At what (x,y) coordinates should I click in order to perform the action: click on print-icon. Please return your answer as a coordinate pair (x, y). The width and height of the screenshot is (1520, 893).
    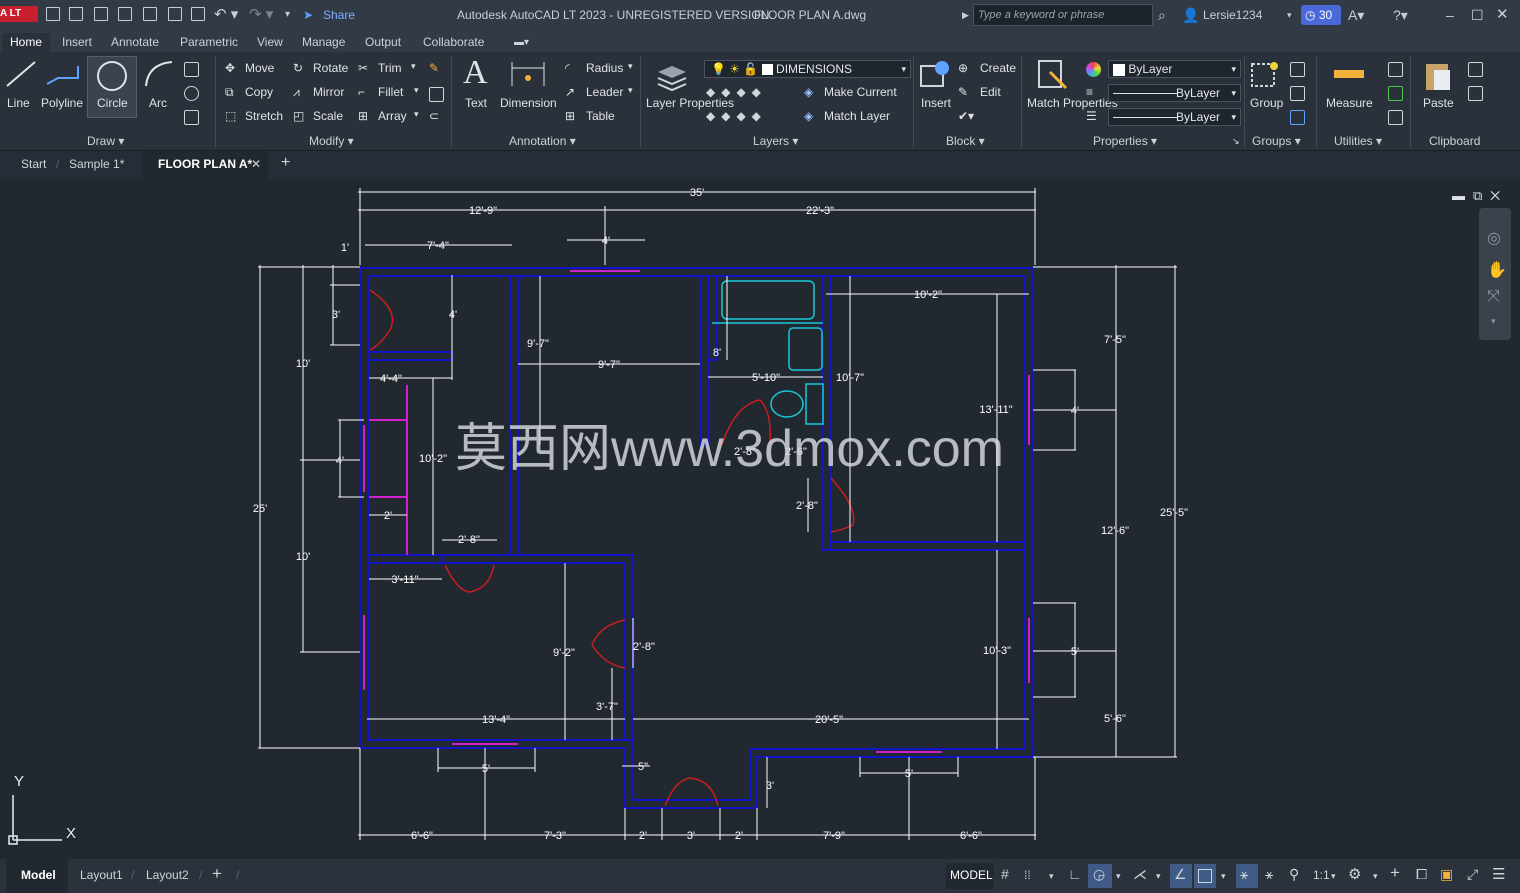
    Looking at the image, I should click on (198, 14).